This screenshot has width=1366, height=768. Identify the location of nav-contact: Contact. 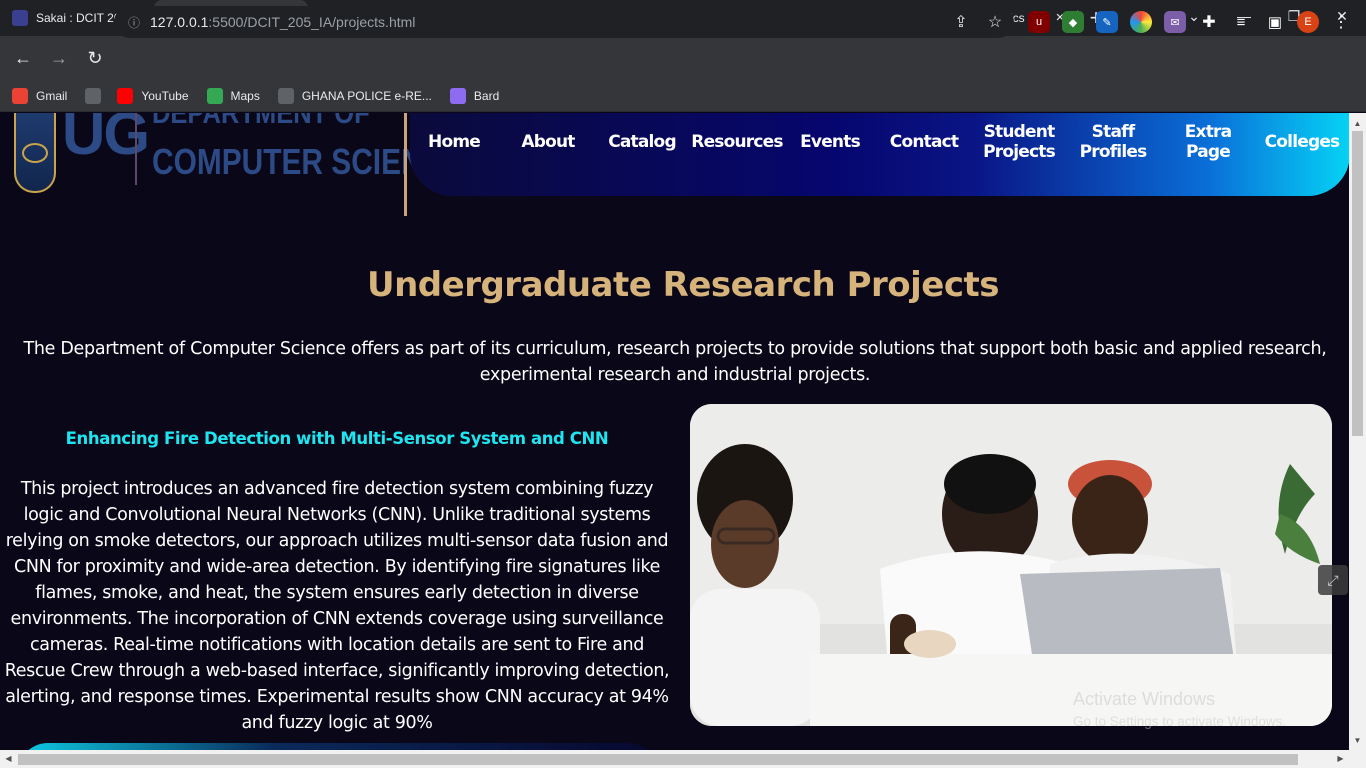
(924, 142).